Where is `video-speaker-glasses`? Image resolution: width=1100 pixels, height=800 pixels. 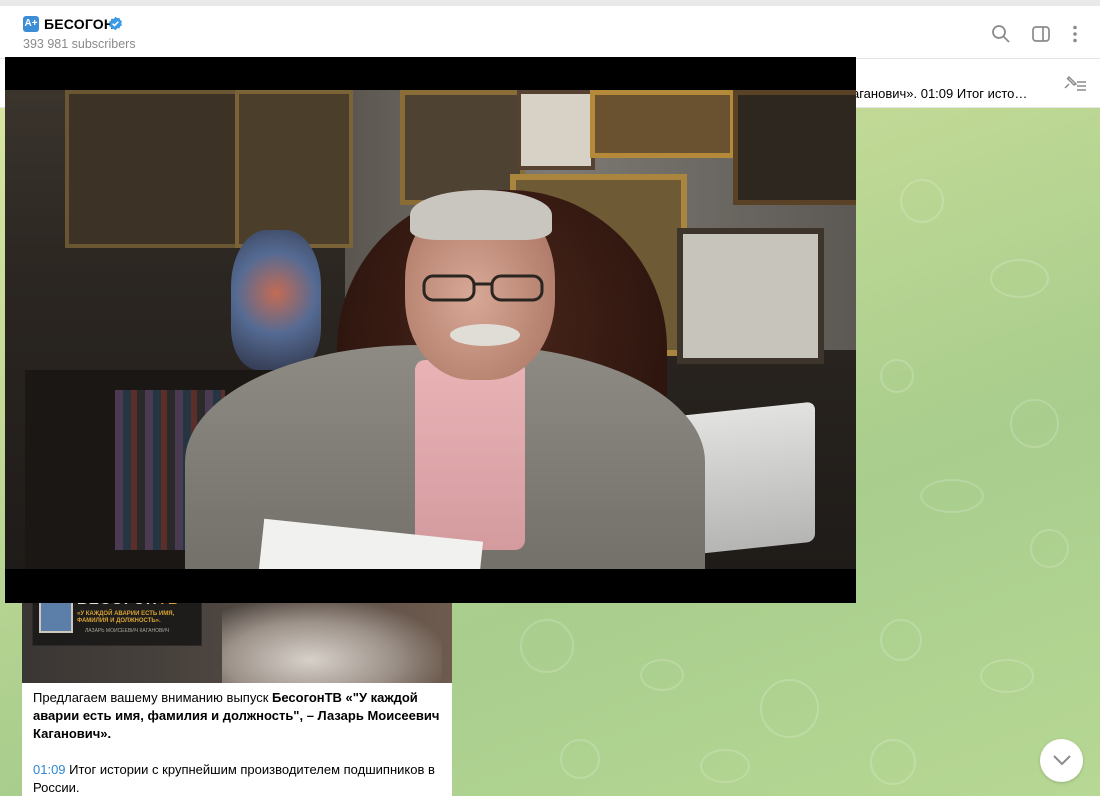
video-speaker-glasses is located at coordinates (483, 288).